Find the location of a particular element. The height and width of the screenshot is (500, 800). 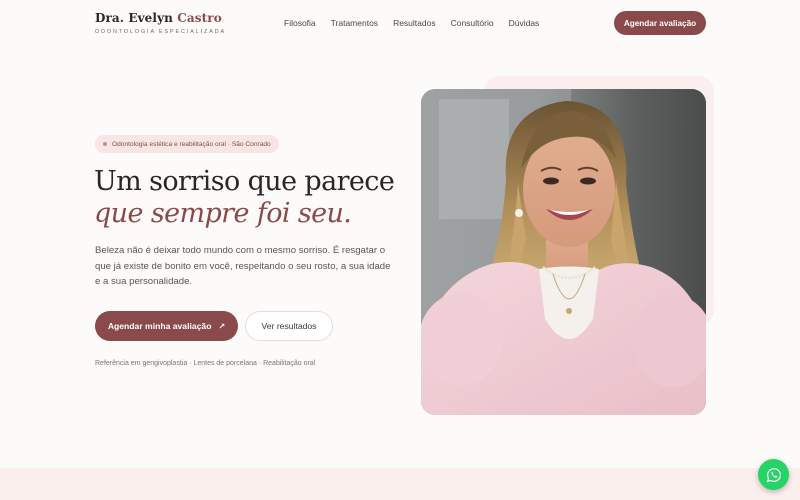

nav-link-duvidas: Dúvidas is located at coordinates (524, 23).